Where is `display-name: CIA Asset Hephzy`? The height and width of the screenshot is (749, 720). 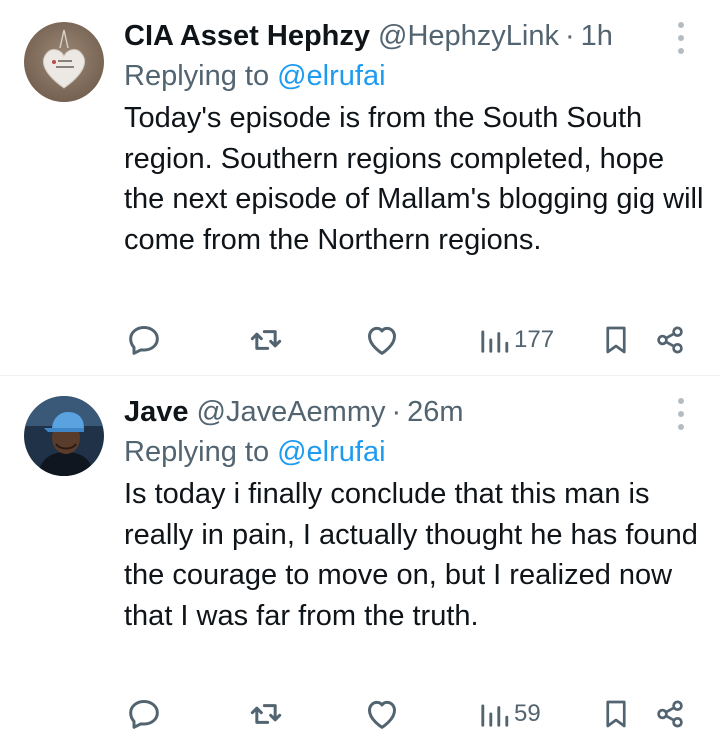
display-name: CIA Asset Hephzy is located at coordinates (247, 36).